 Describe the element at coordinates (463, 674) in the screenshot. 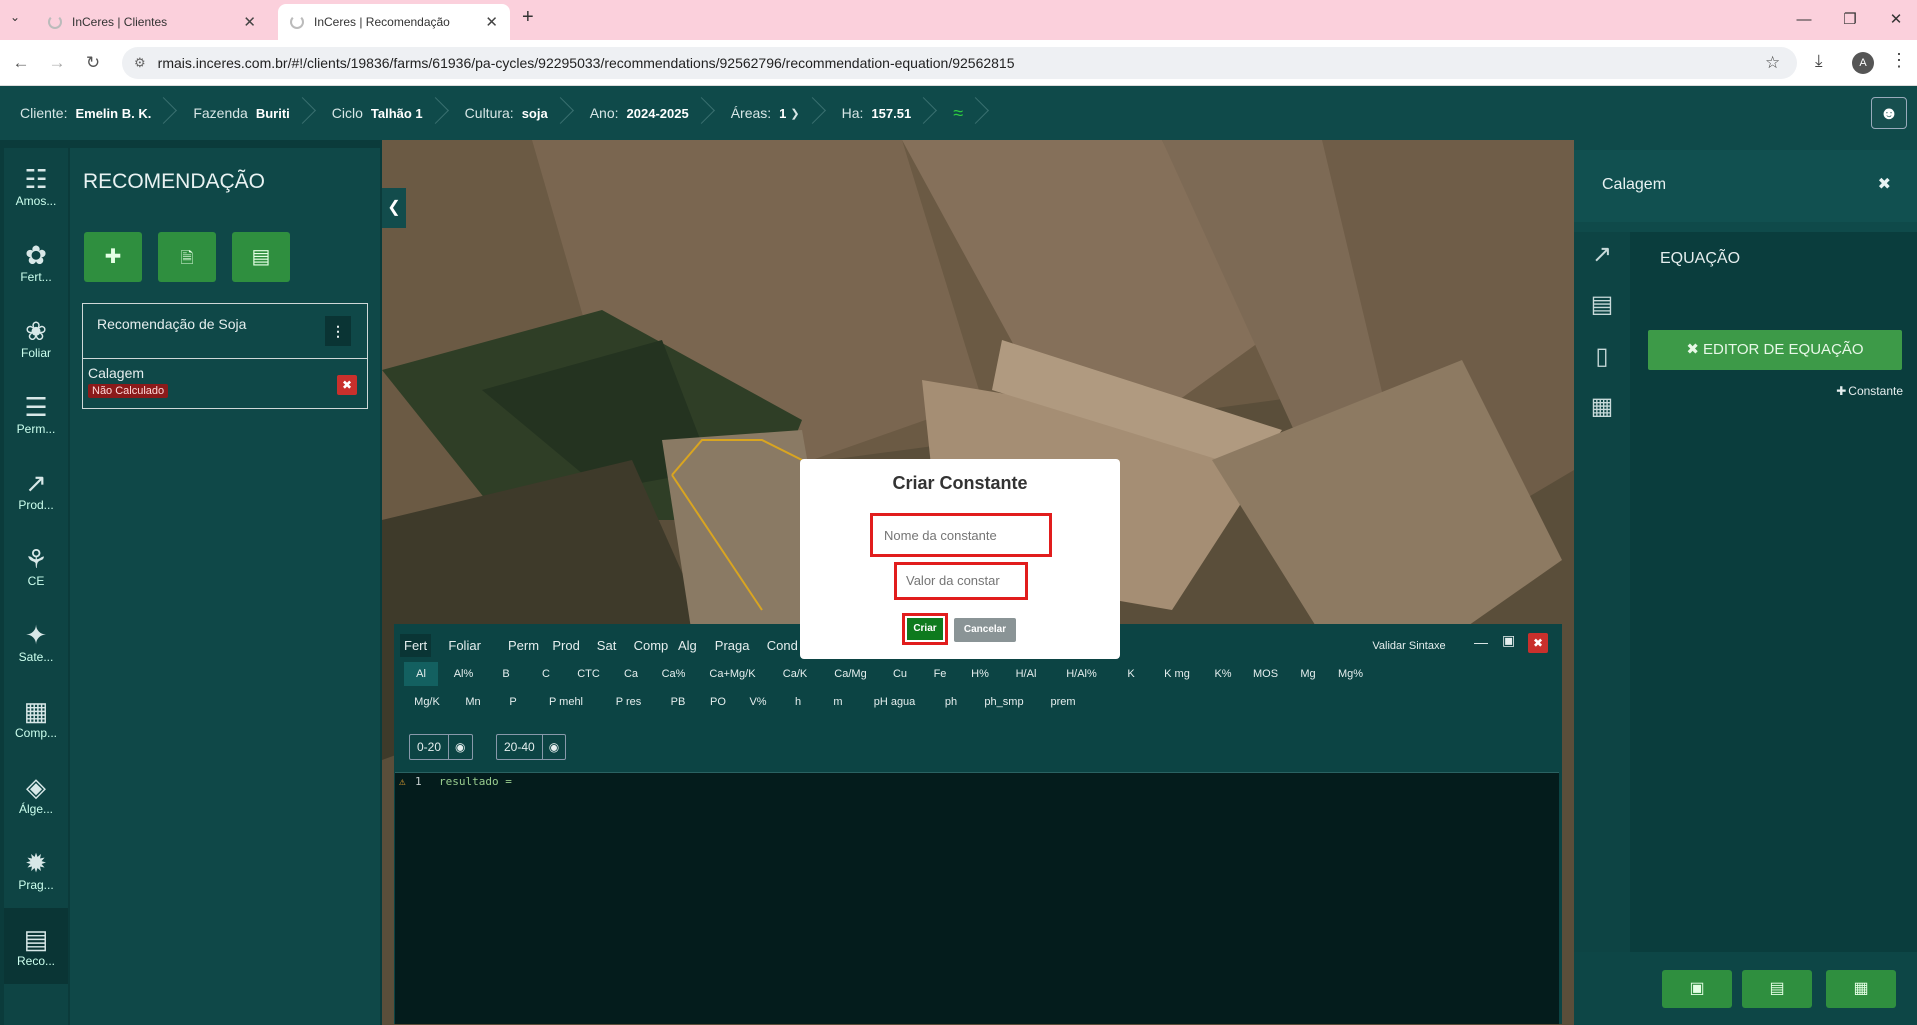

I see `variable-button: Al%` at that location.